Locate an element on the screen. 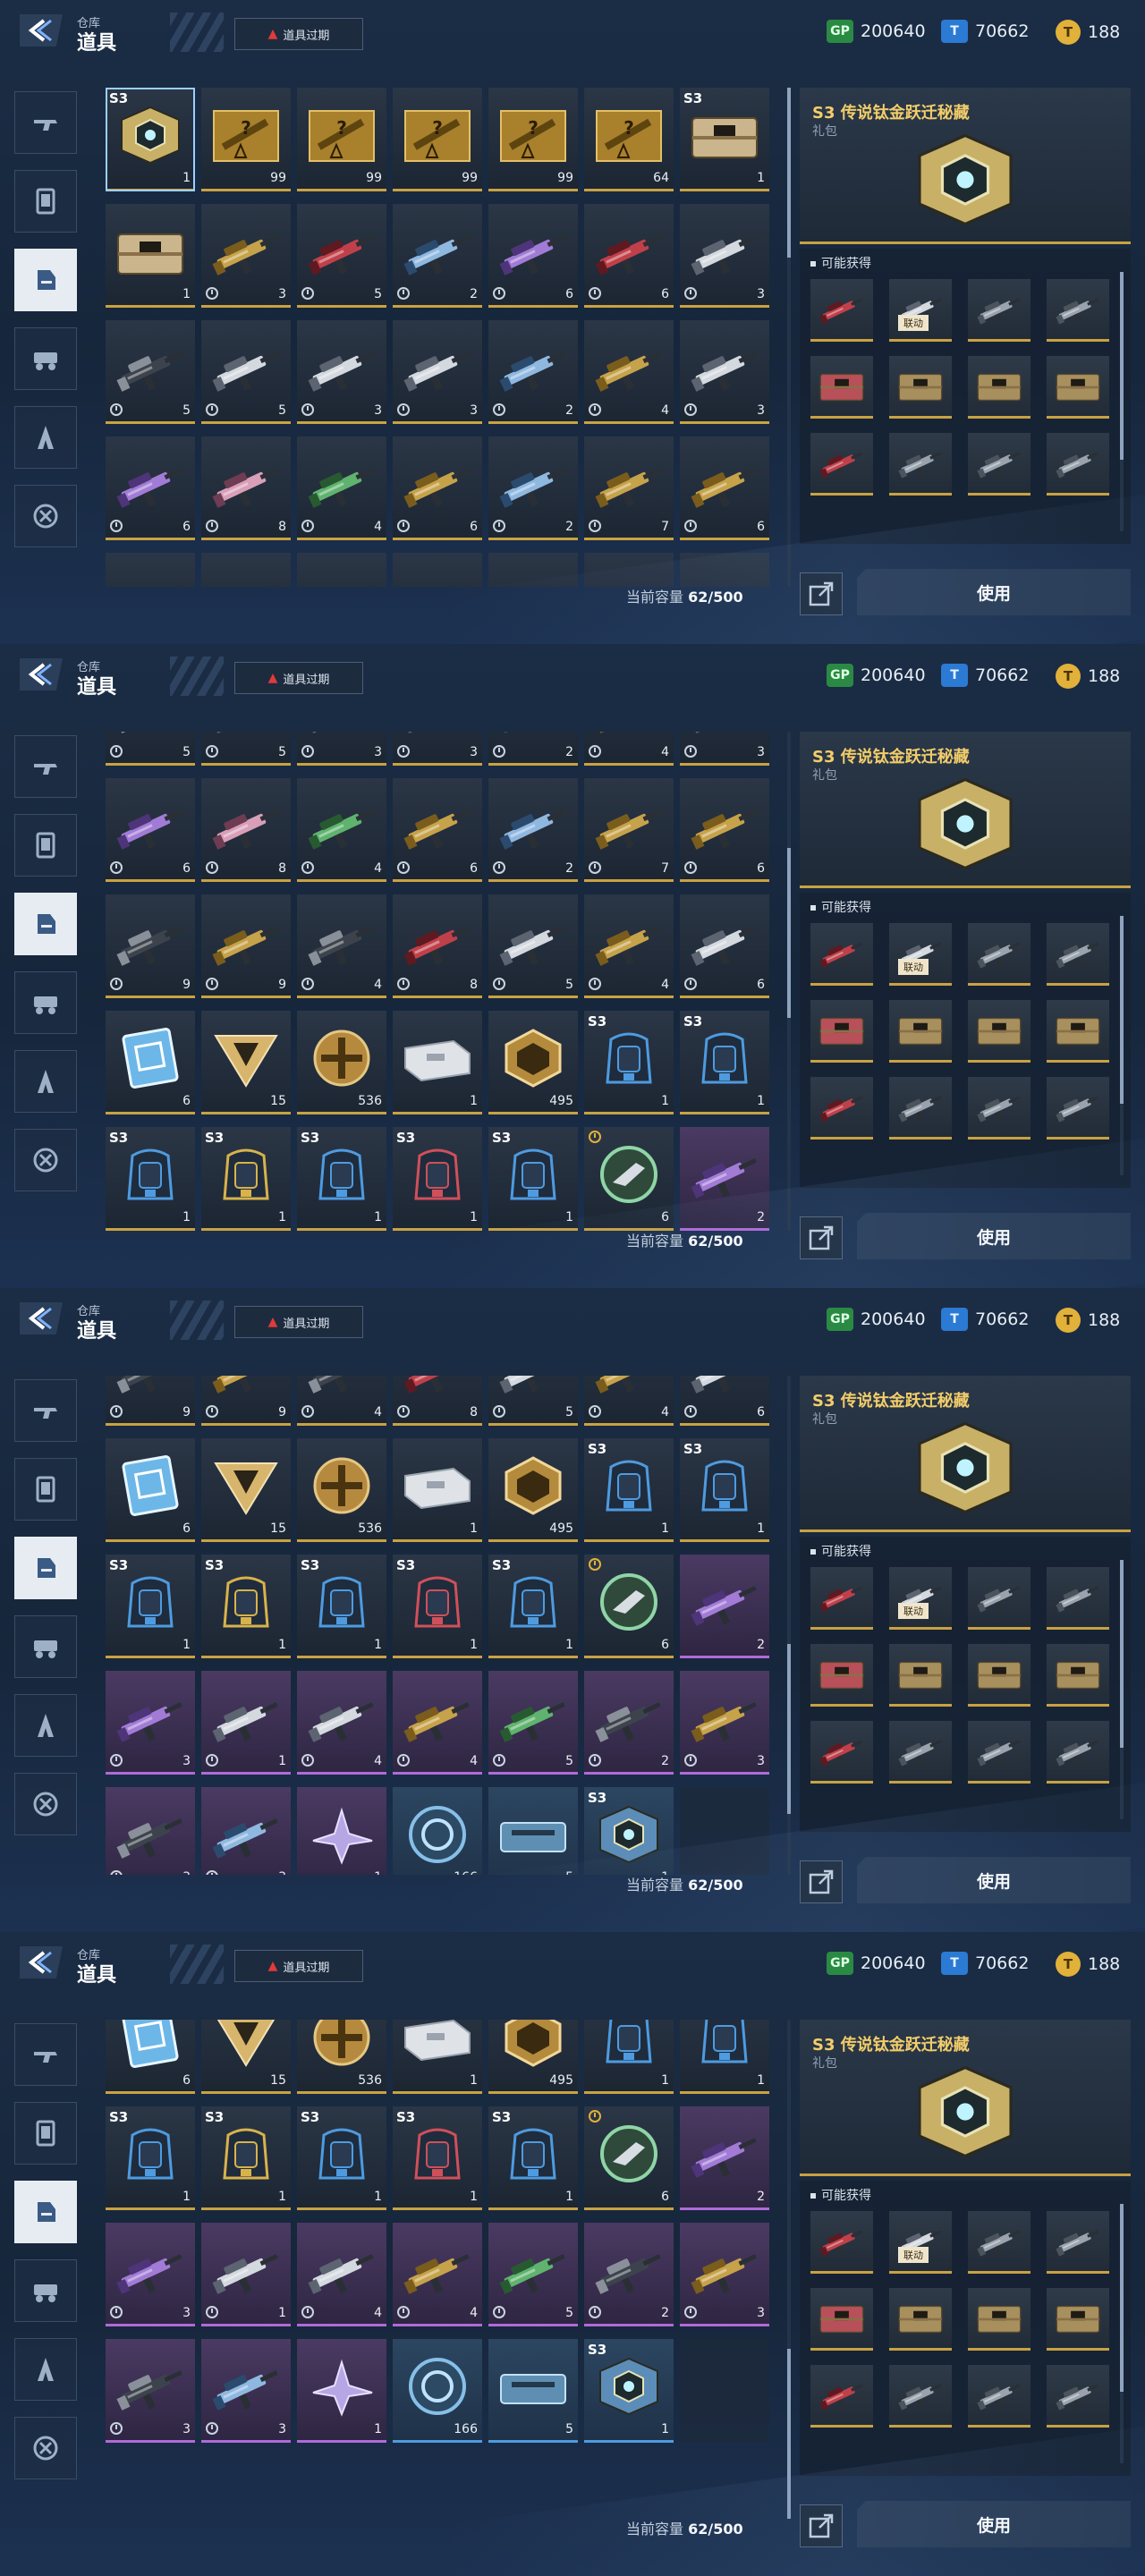 This screenshot has height=2576, width=1145. inventory-item: 8 is located at coordinates (437, 946).